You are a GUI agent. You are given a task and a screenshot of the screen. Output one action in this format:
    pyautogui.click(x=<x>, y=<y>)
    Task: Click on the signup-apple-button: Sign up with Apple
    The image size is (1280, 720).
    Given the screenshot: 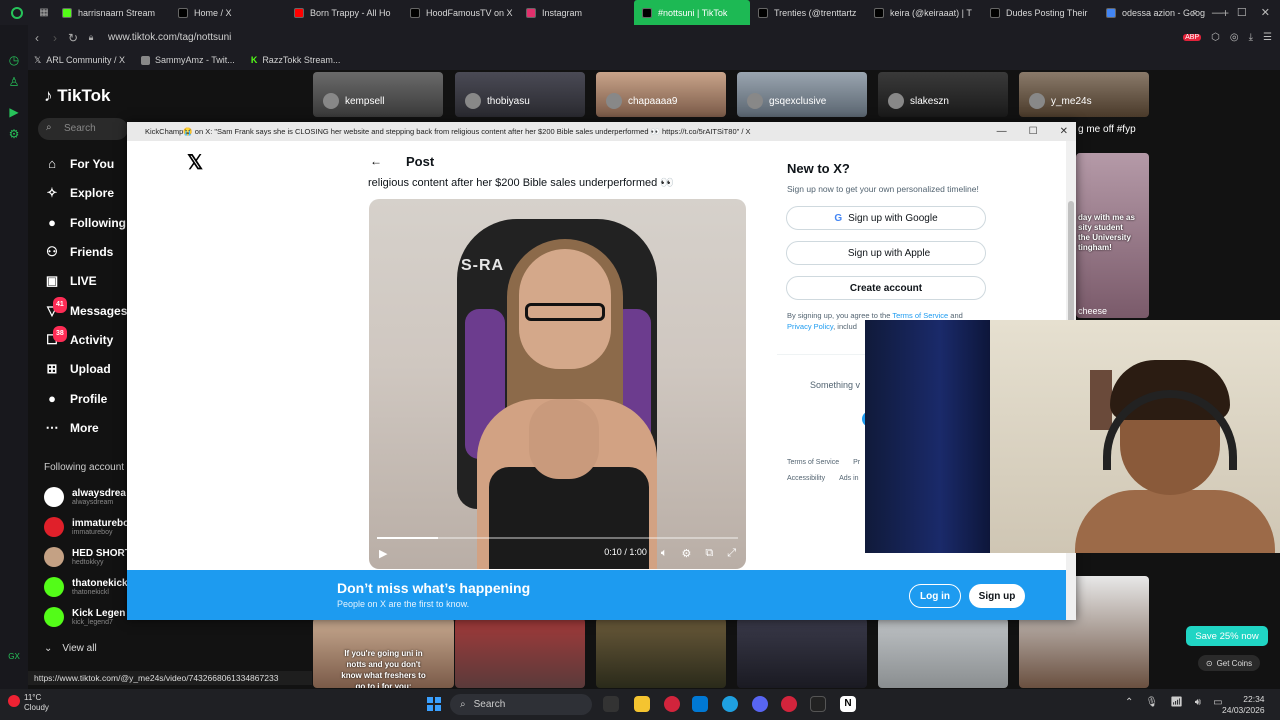 What is the action you would take?
    pyautogui.click(x=886, y=253)
    